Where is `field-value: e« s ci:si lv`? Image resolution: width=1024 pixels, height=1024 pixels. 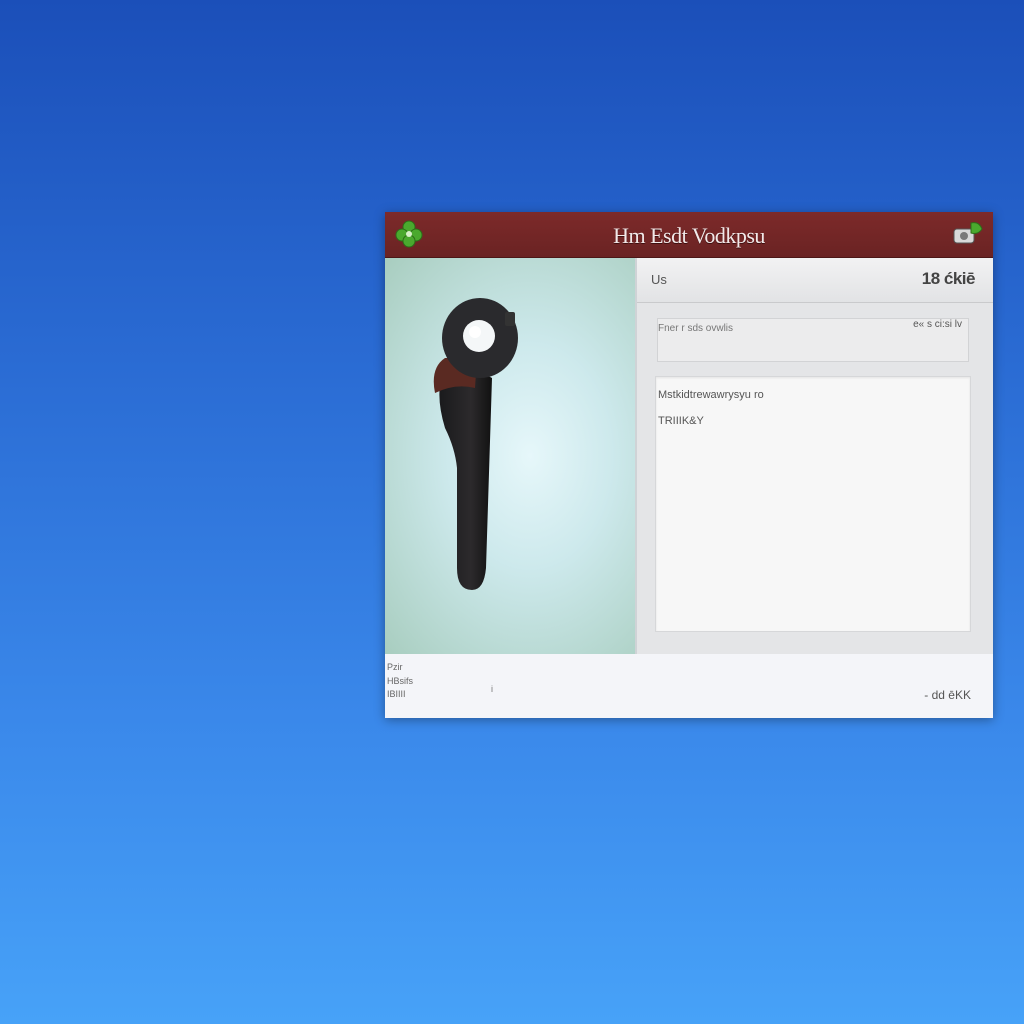 field-value: e« s ci:si lv is located at coordinates (937, 324).